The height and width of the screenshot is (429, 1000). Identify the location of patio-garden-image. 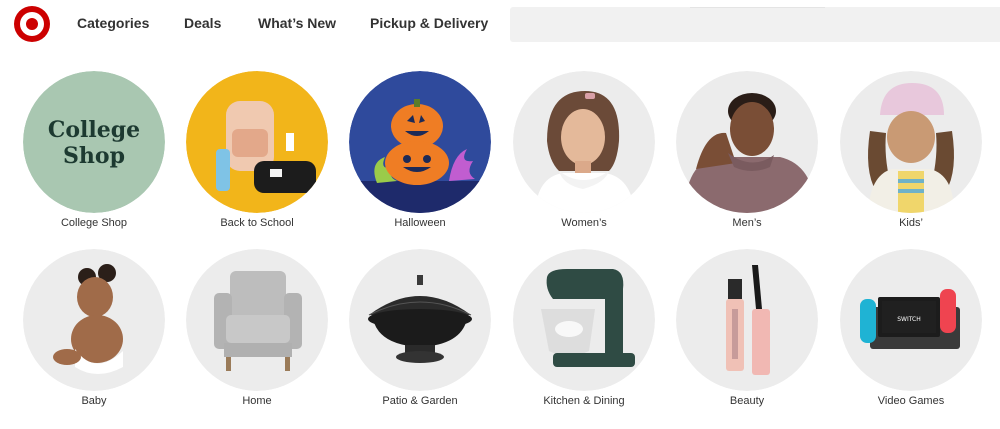
(420, 320).